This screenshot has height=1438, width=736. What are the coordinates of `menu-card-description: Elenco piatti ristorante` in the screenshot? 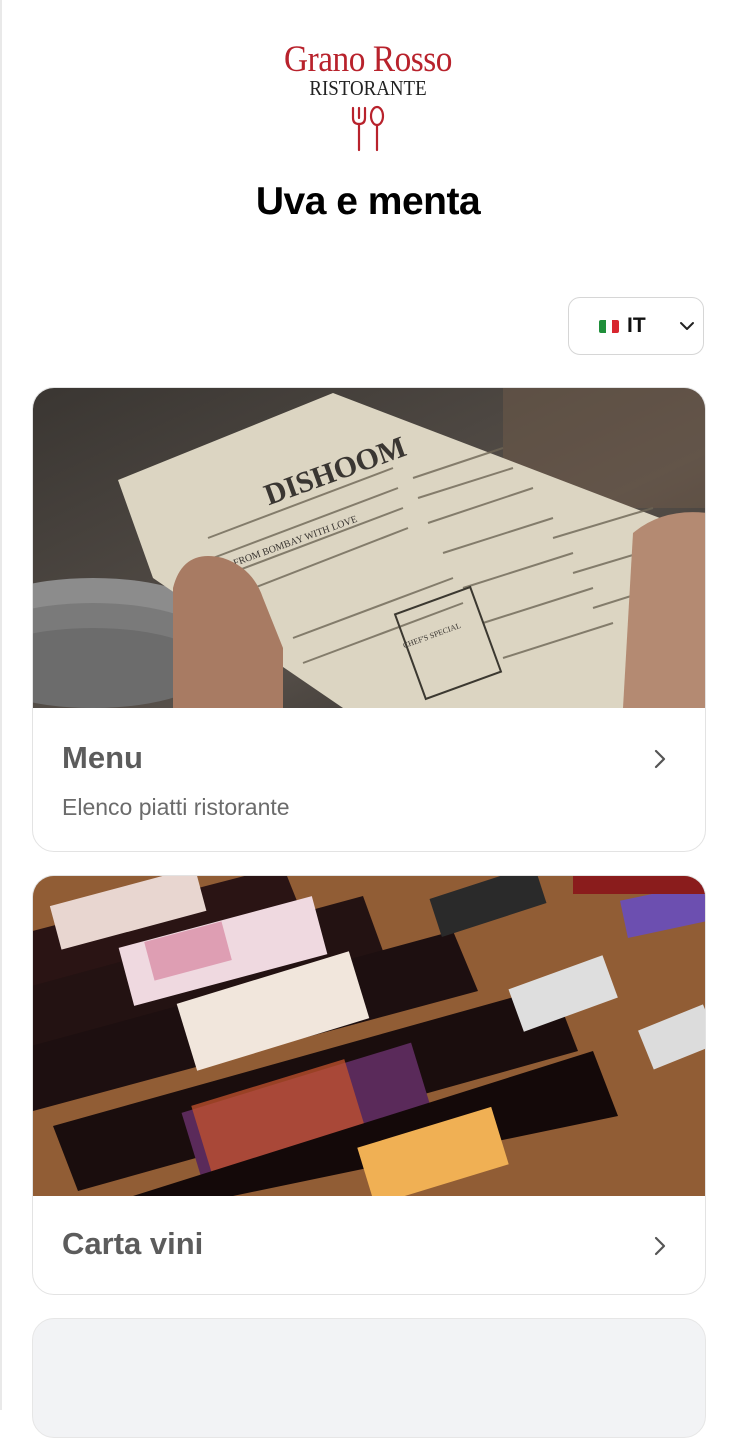 It's located at (176, 807).